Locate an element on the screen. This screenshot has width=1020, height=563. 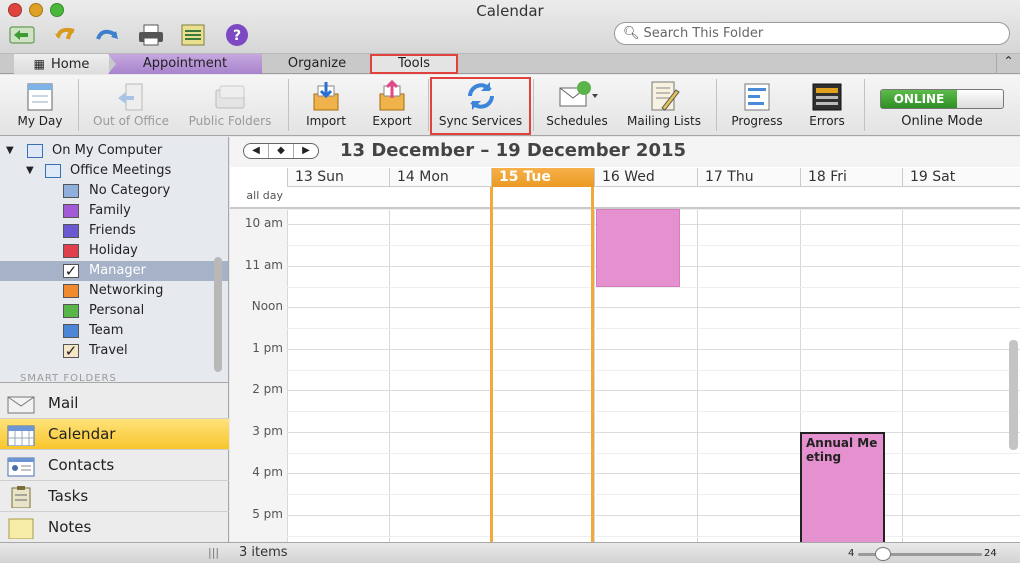
zoom-slider-knob is located at coordinates (883, 554).